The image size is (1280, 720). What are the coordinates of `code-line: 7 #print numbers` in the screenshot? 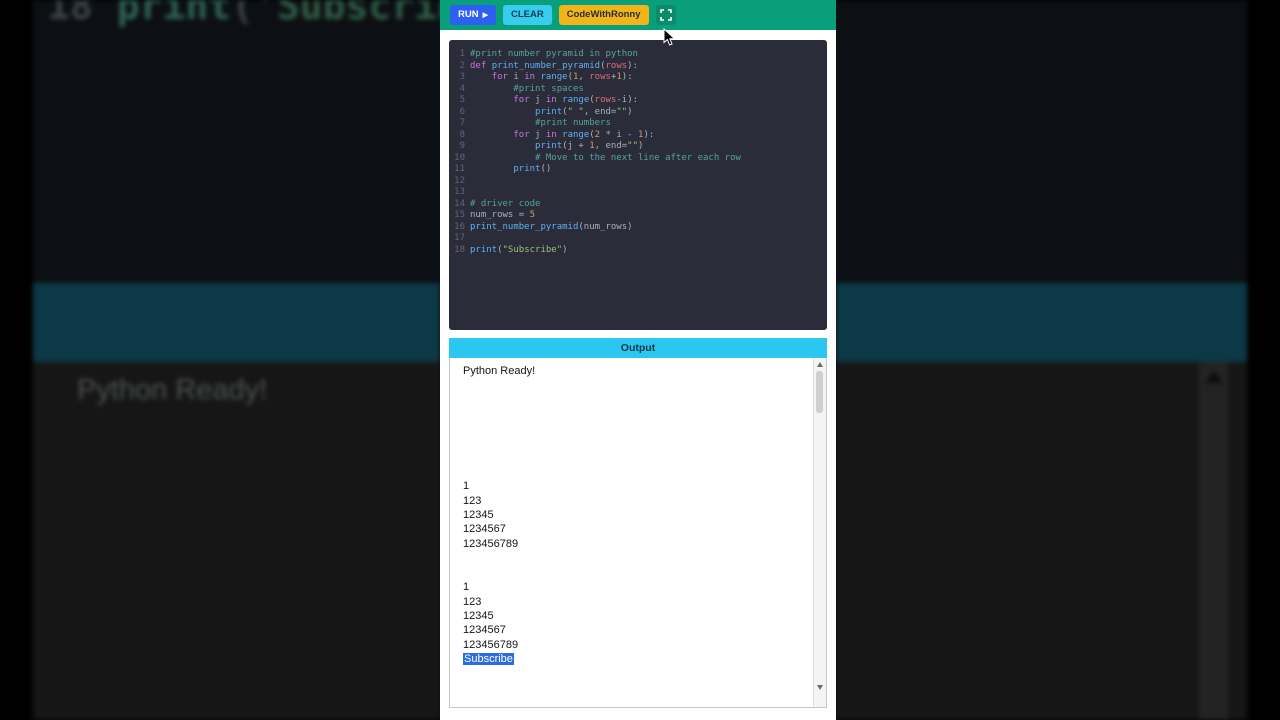 It's located at (637, 124).